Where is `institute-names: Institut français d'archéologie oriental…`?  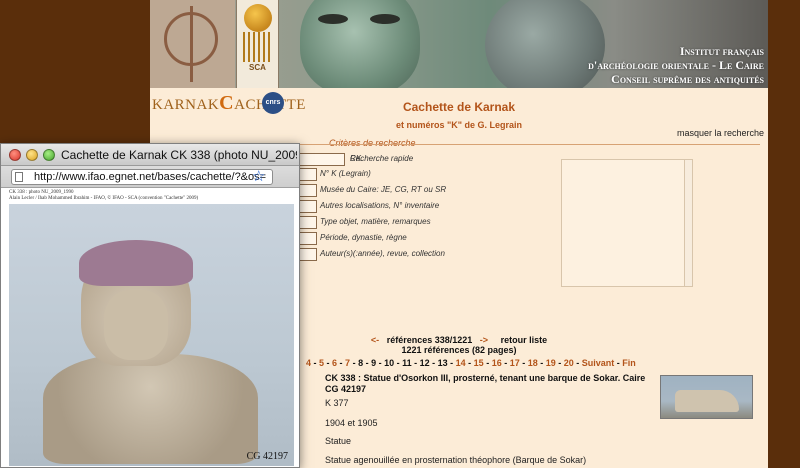 institute-names: Institut français d'archéologie oriental… is located at coordinates (676, 65).